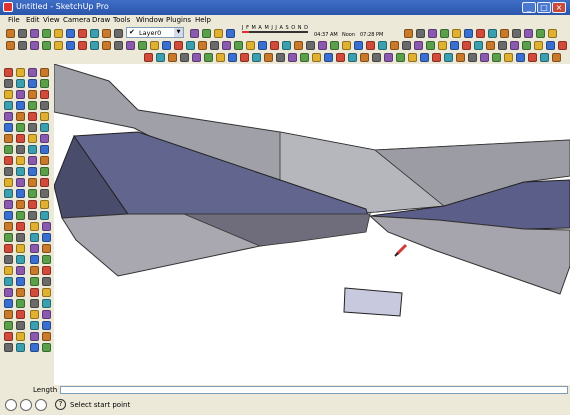 This screenshot has width=570, height=415. What do you see at coordinates (41, 405) in the screenshot?
I see `user-icon` at bounding box center [41, 405].